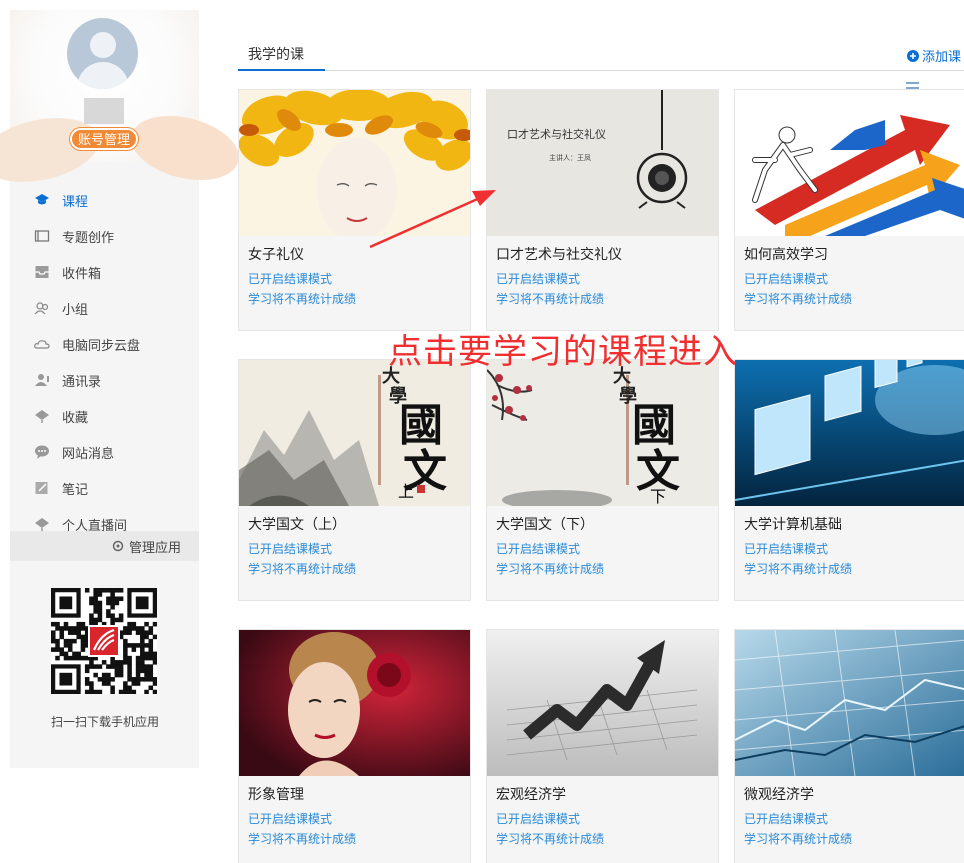 This screenshot has height=863, width=964. I want to click on cover-title-text: 口才艺术与社交礼仪, so click(556, 134).